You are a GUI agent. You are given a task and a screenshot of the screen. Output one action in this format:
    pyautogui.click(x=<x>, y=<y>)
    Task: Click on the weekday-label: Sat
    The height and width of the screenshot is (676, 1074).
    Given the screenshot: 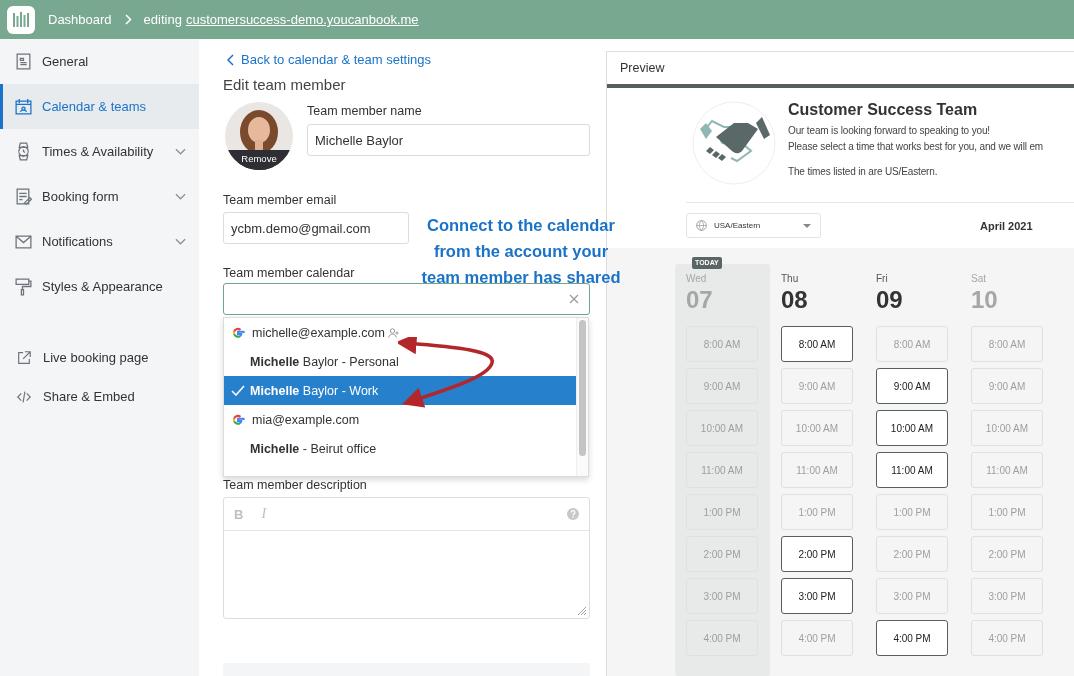 What is the action you would take?
    pyautogui.click(x=979, y=278)
    